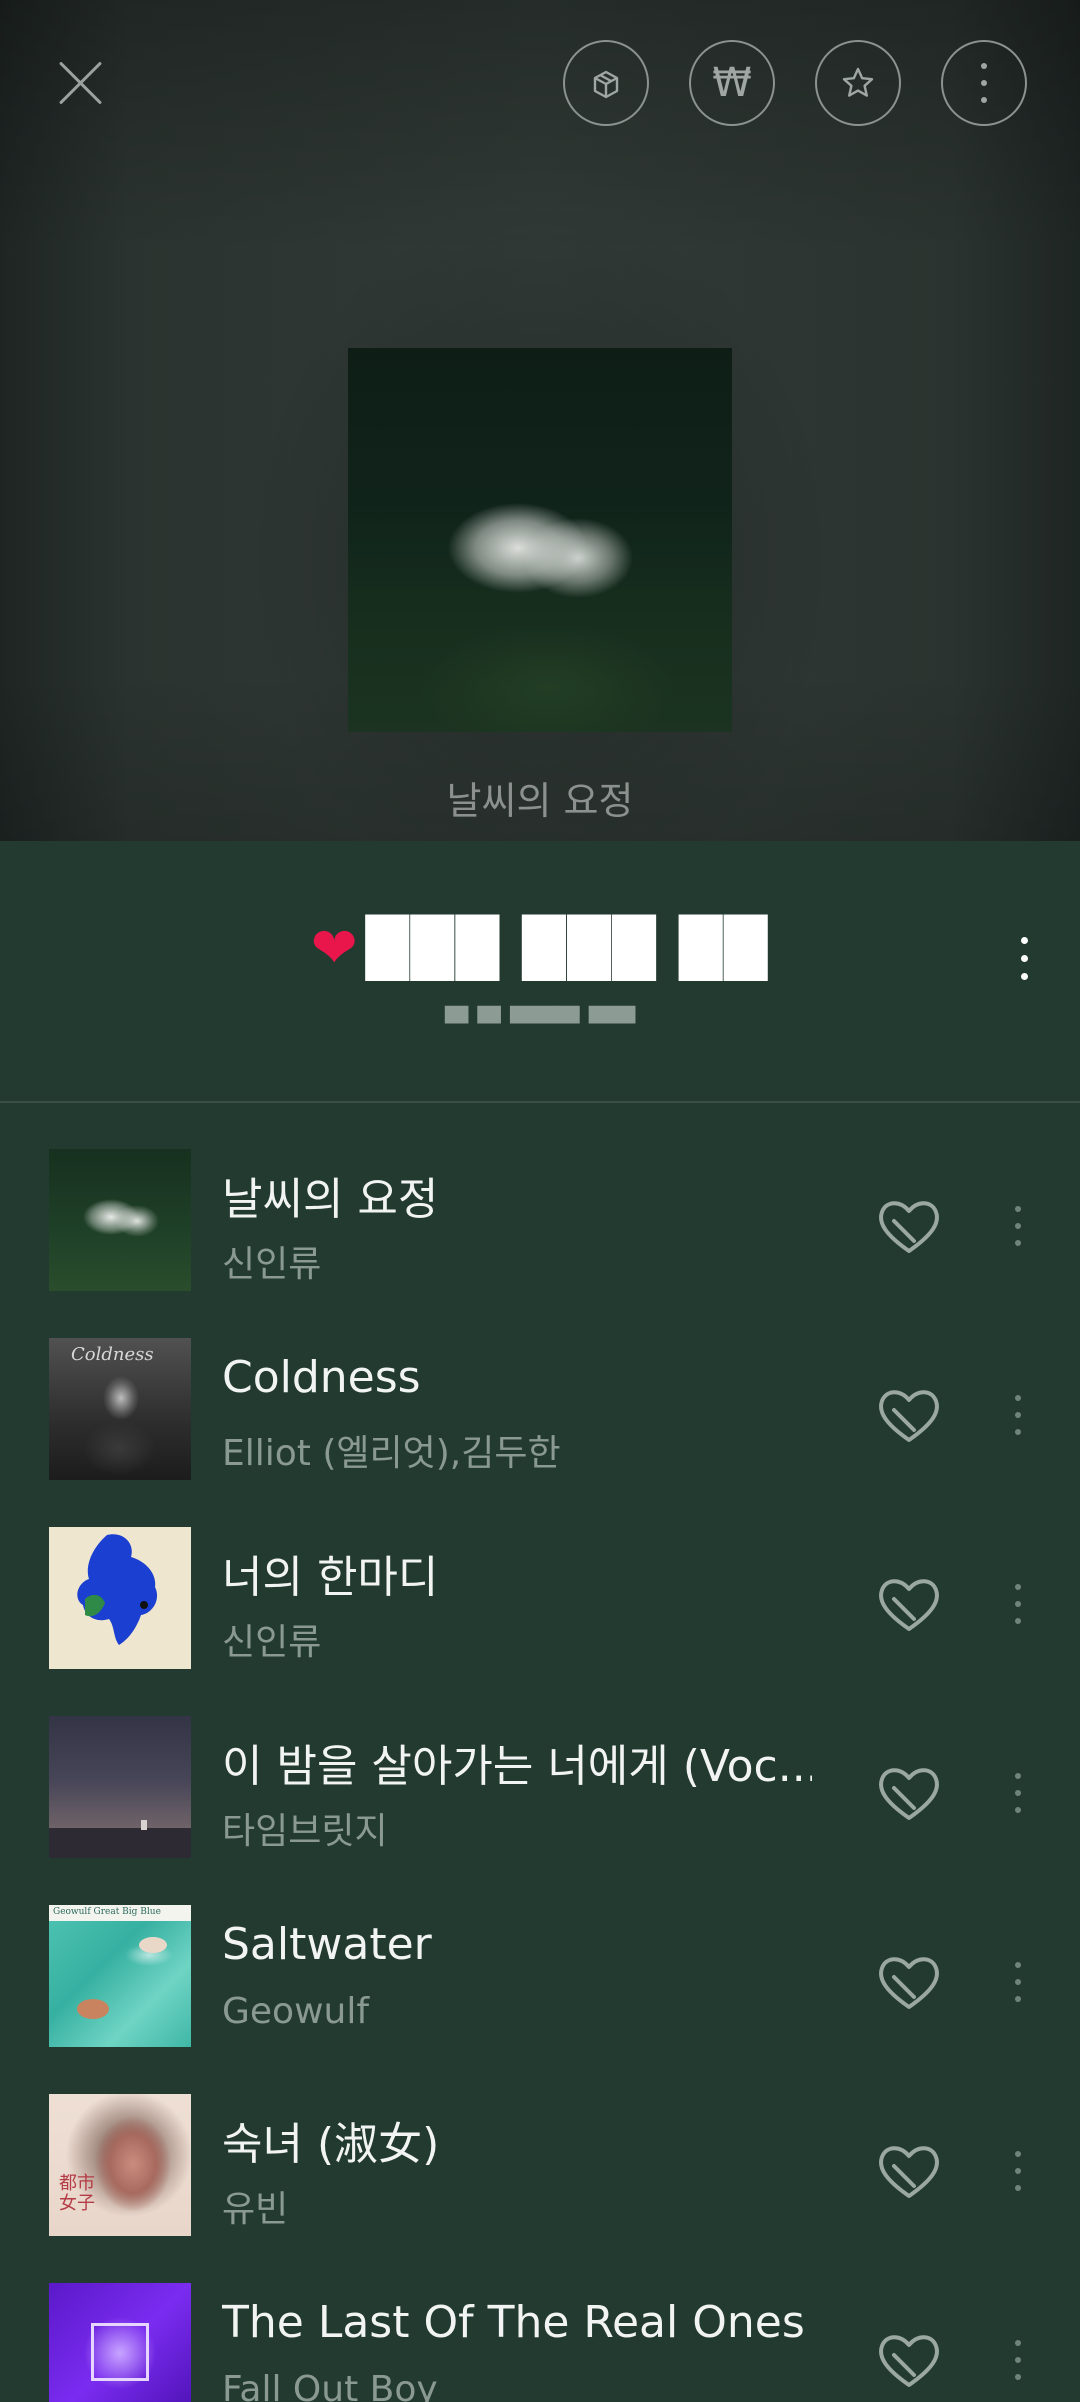 The height and width of the screenshot is (2402, 1080). Describe the element at coordinates (1024, 958) in the screenshot. I see `playlist-more-icon` at that location.